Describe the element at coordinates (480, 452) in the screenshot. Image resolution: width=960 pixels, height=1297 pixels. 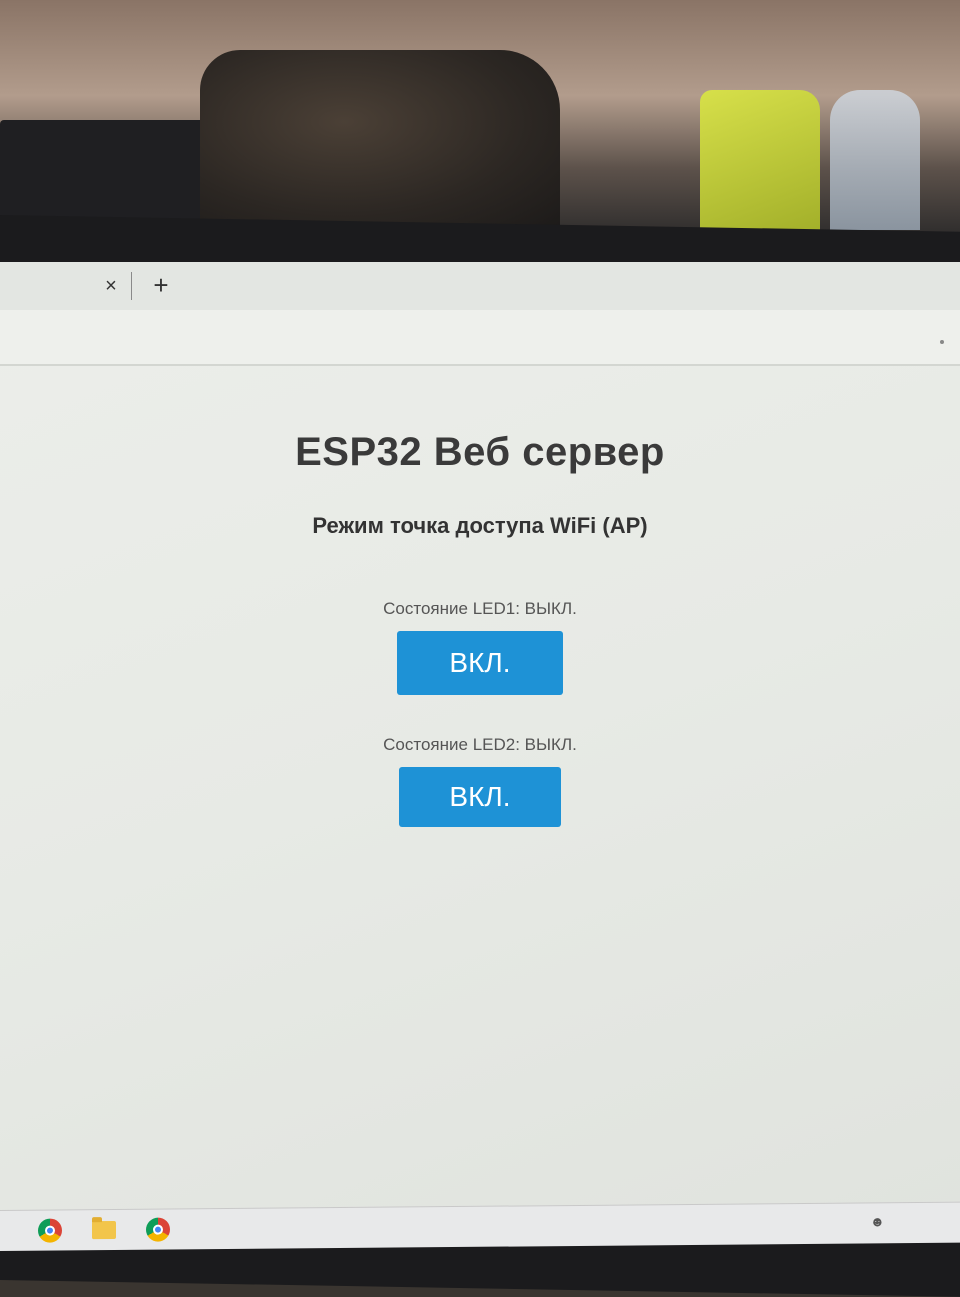
I see `page-title: ESP32 Веб сервер` at that location.